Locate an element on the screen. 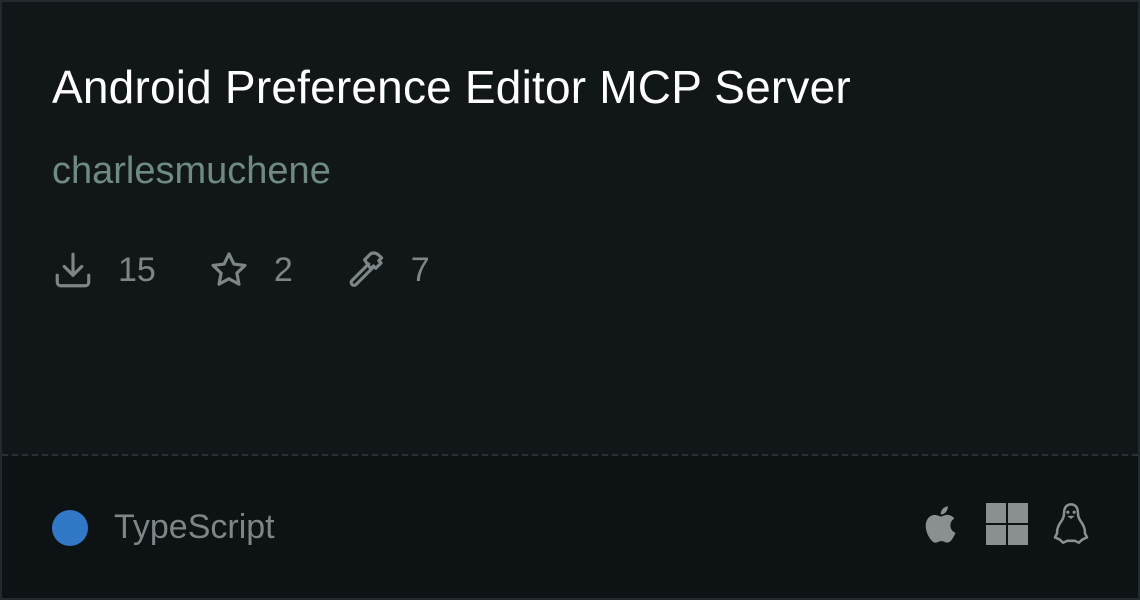  tools-stat: 7 is located at coordinates (387, 270).